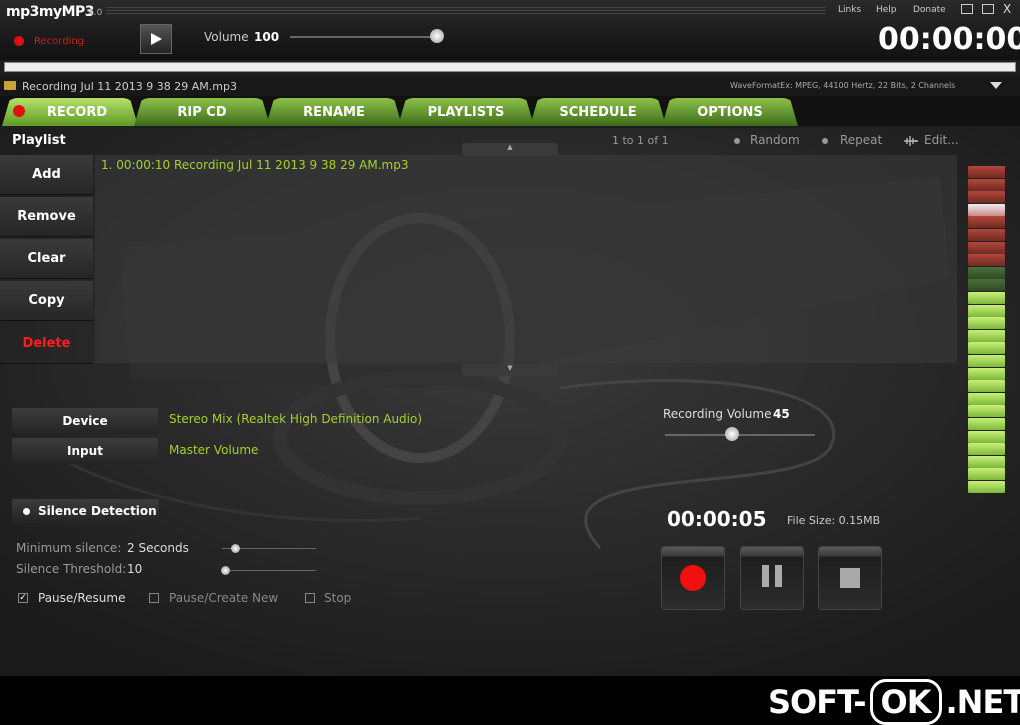  Describe the element at coordinates (158, 548) in the screenshot. I see `minimum-silence-value: 2 Seconds` at that location.